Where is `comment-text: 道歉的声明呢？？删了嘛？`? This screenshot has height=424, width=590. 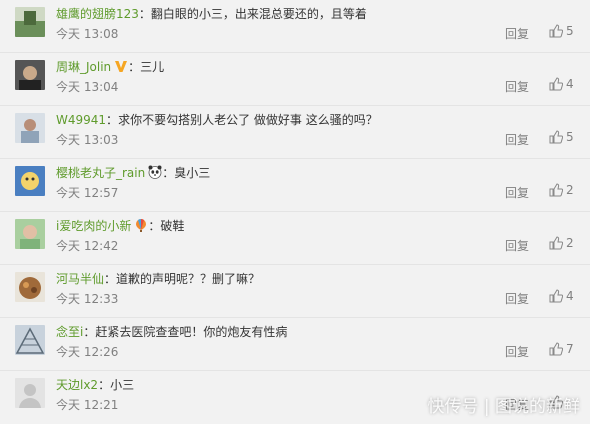
comment-text: 道歉的声明呢？？删了嘛？ is located at coordinates (188, 279).